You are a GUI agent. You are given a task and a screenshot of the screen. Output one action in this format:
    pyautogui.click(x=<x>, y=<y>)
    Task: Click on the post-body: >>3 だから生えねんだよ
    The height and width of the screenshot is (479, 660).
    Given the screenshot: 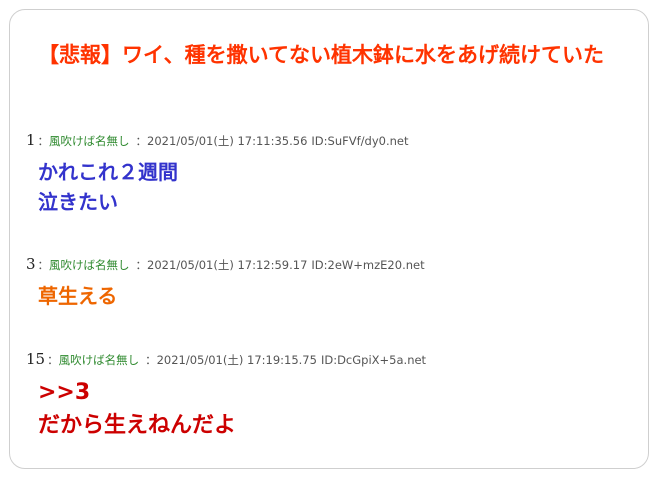 What is the action you would take?
    pyautogui.click(x=332, y=409)
    